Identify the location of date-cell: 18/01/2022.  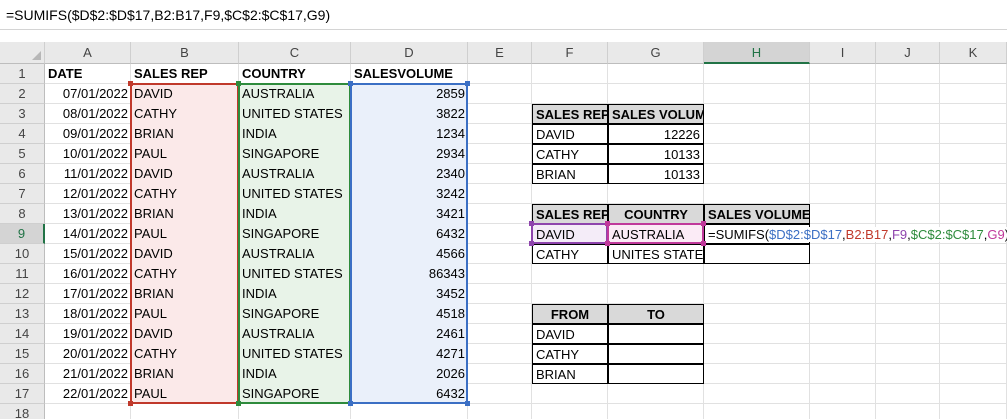
(88, 314).